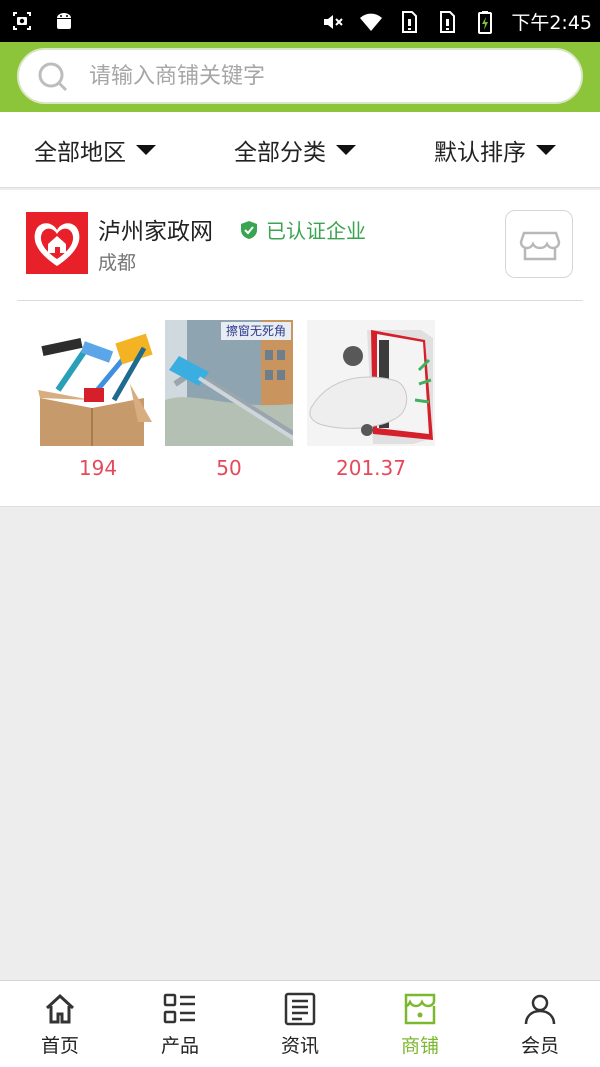 The image size is (600, 1067). Describe the element at coordinates (300, 1009) in the screenshot. I see `news-icon` at that location.